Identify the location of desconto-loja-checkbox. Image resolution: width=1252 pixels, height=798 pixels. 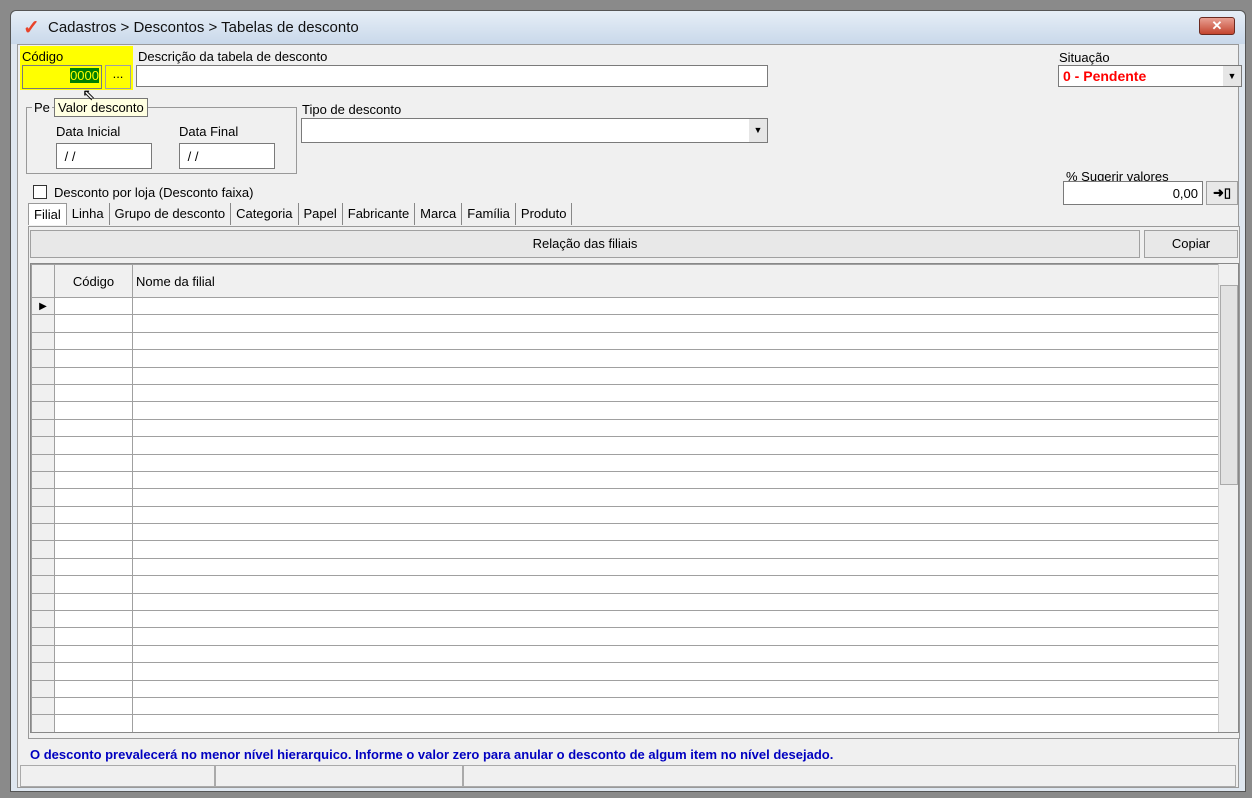
(40, 192).